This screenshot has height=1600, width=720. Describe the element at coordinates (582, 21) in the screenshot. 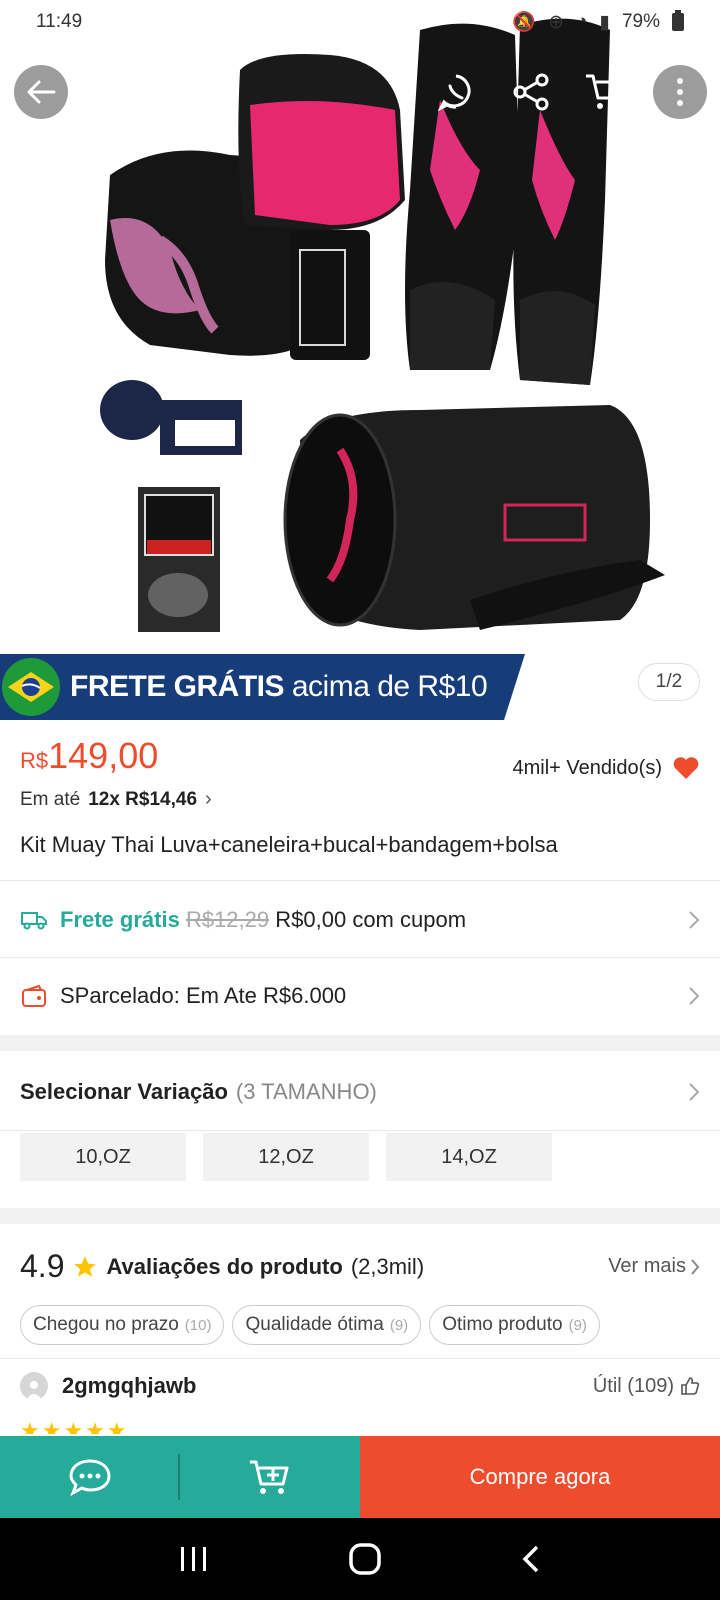

I see `wifi-icon: ◔` at that location.